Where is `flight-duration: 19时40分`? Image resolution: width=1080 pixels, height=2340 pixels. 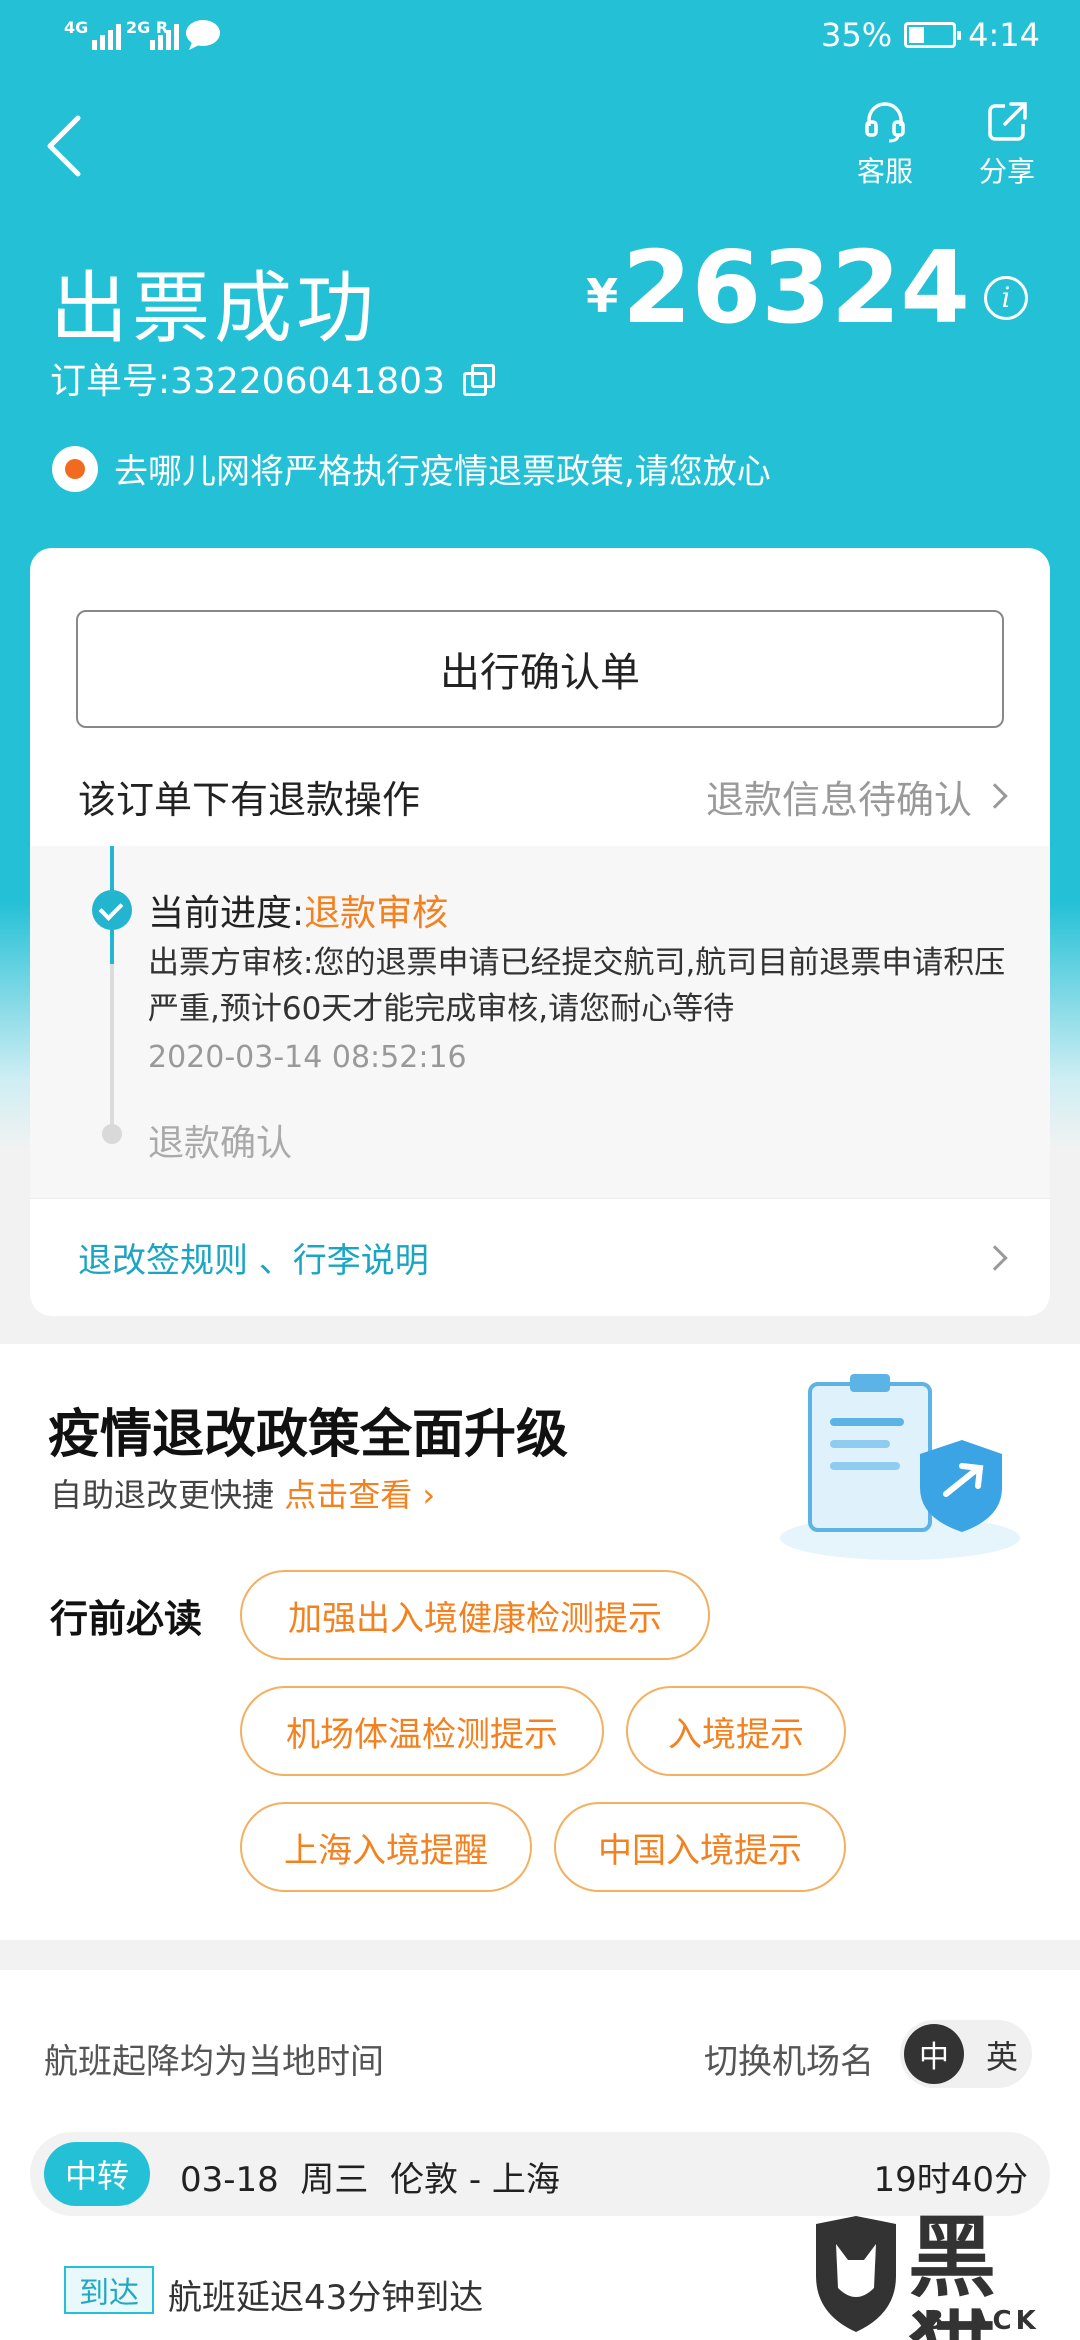 flight-duration: 19时40分 is located at coordinates (950, 2180).